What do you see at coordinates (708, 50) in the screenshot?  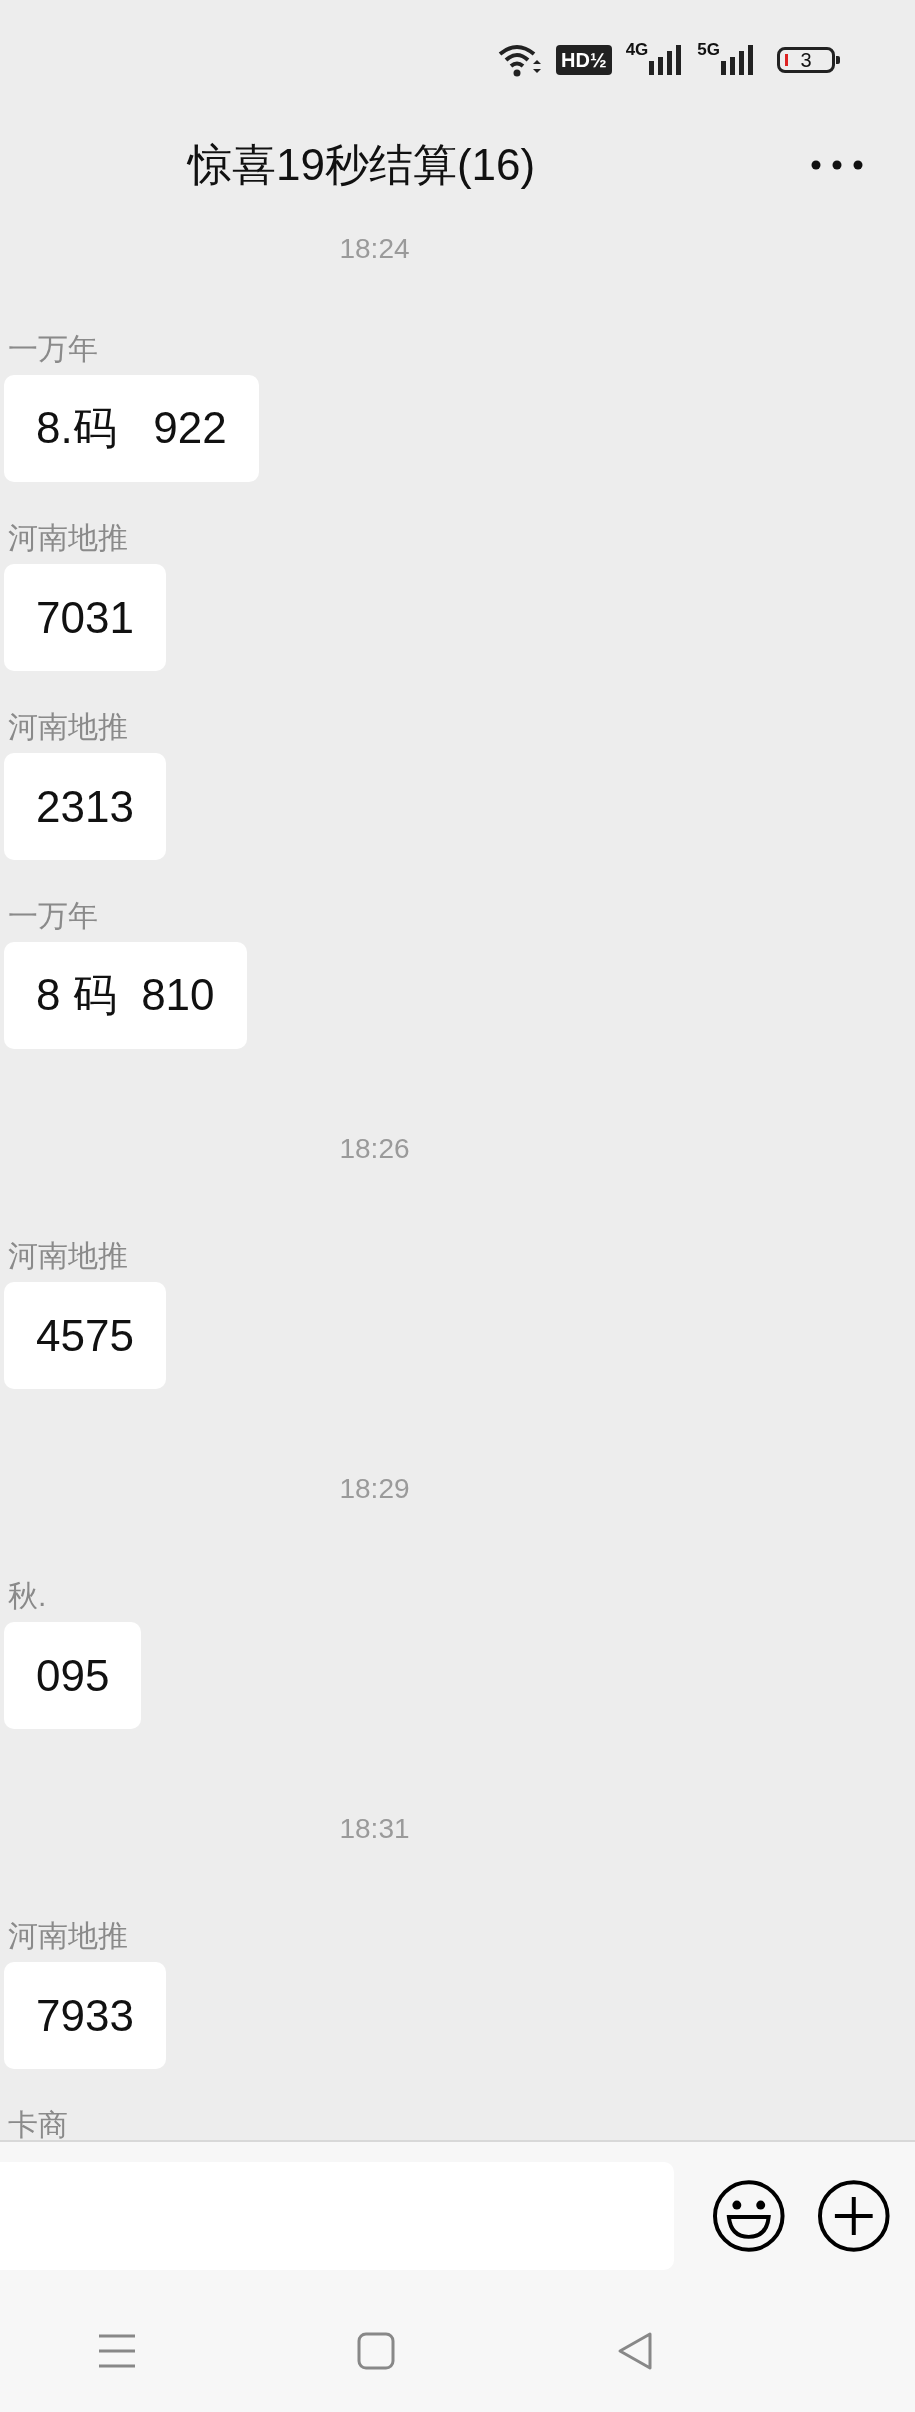 I see `network-label: 5G` at bounding box center [708, 50].